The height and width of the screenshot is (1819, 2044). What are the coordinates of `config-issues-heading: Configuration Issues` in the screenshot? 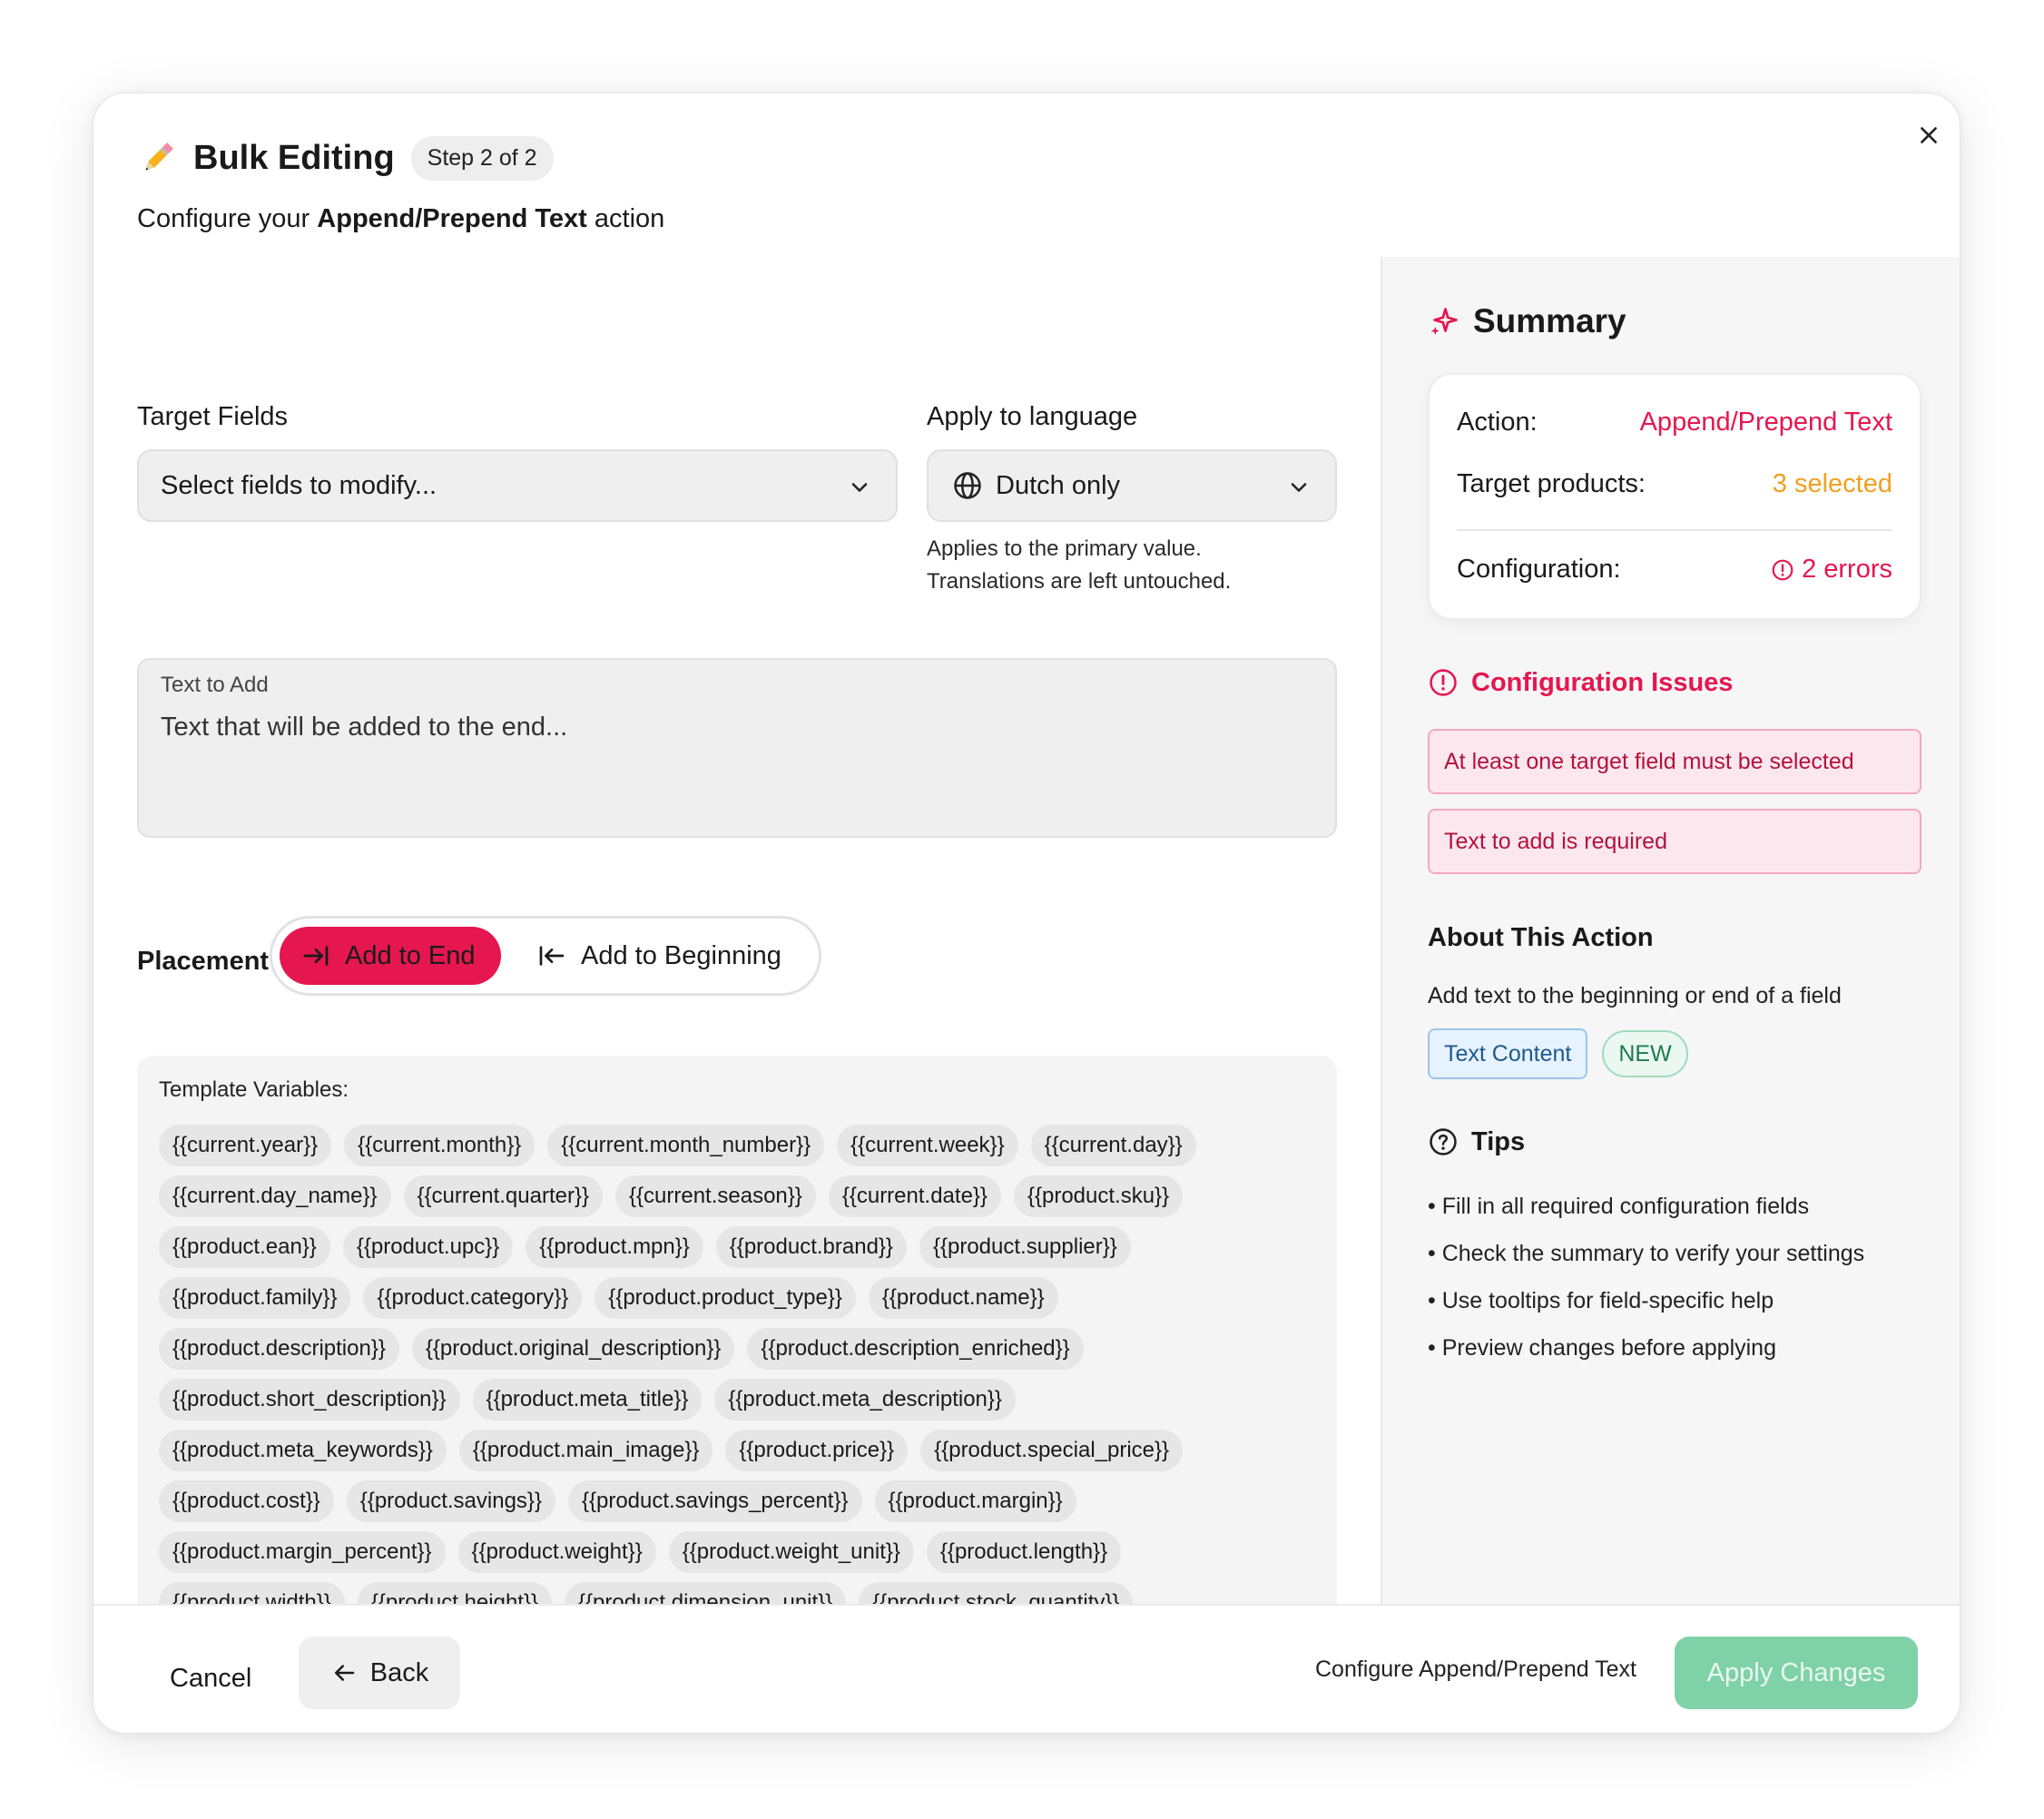 It's located at (1580, 682).